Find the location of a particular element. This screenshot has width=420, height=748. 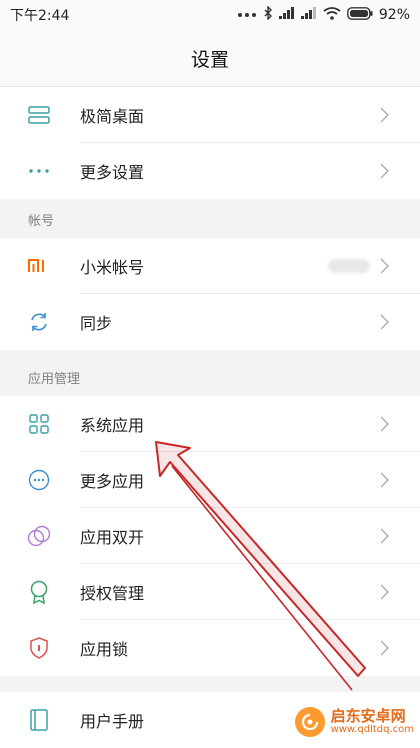

settings-item-mi-account: 小米帐号 is located at coordinates (210, 266).